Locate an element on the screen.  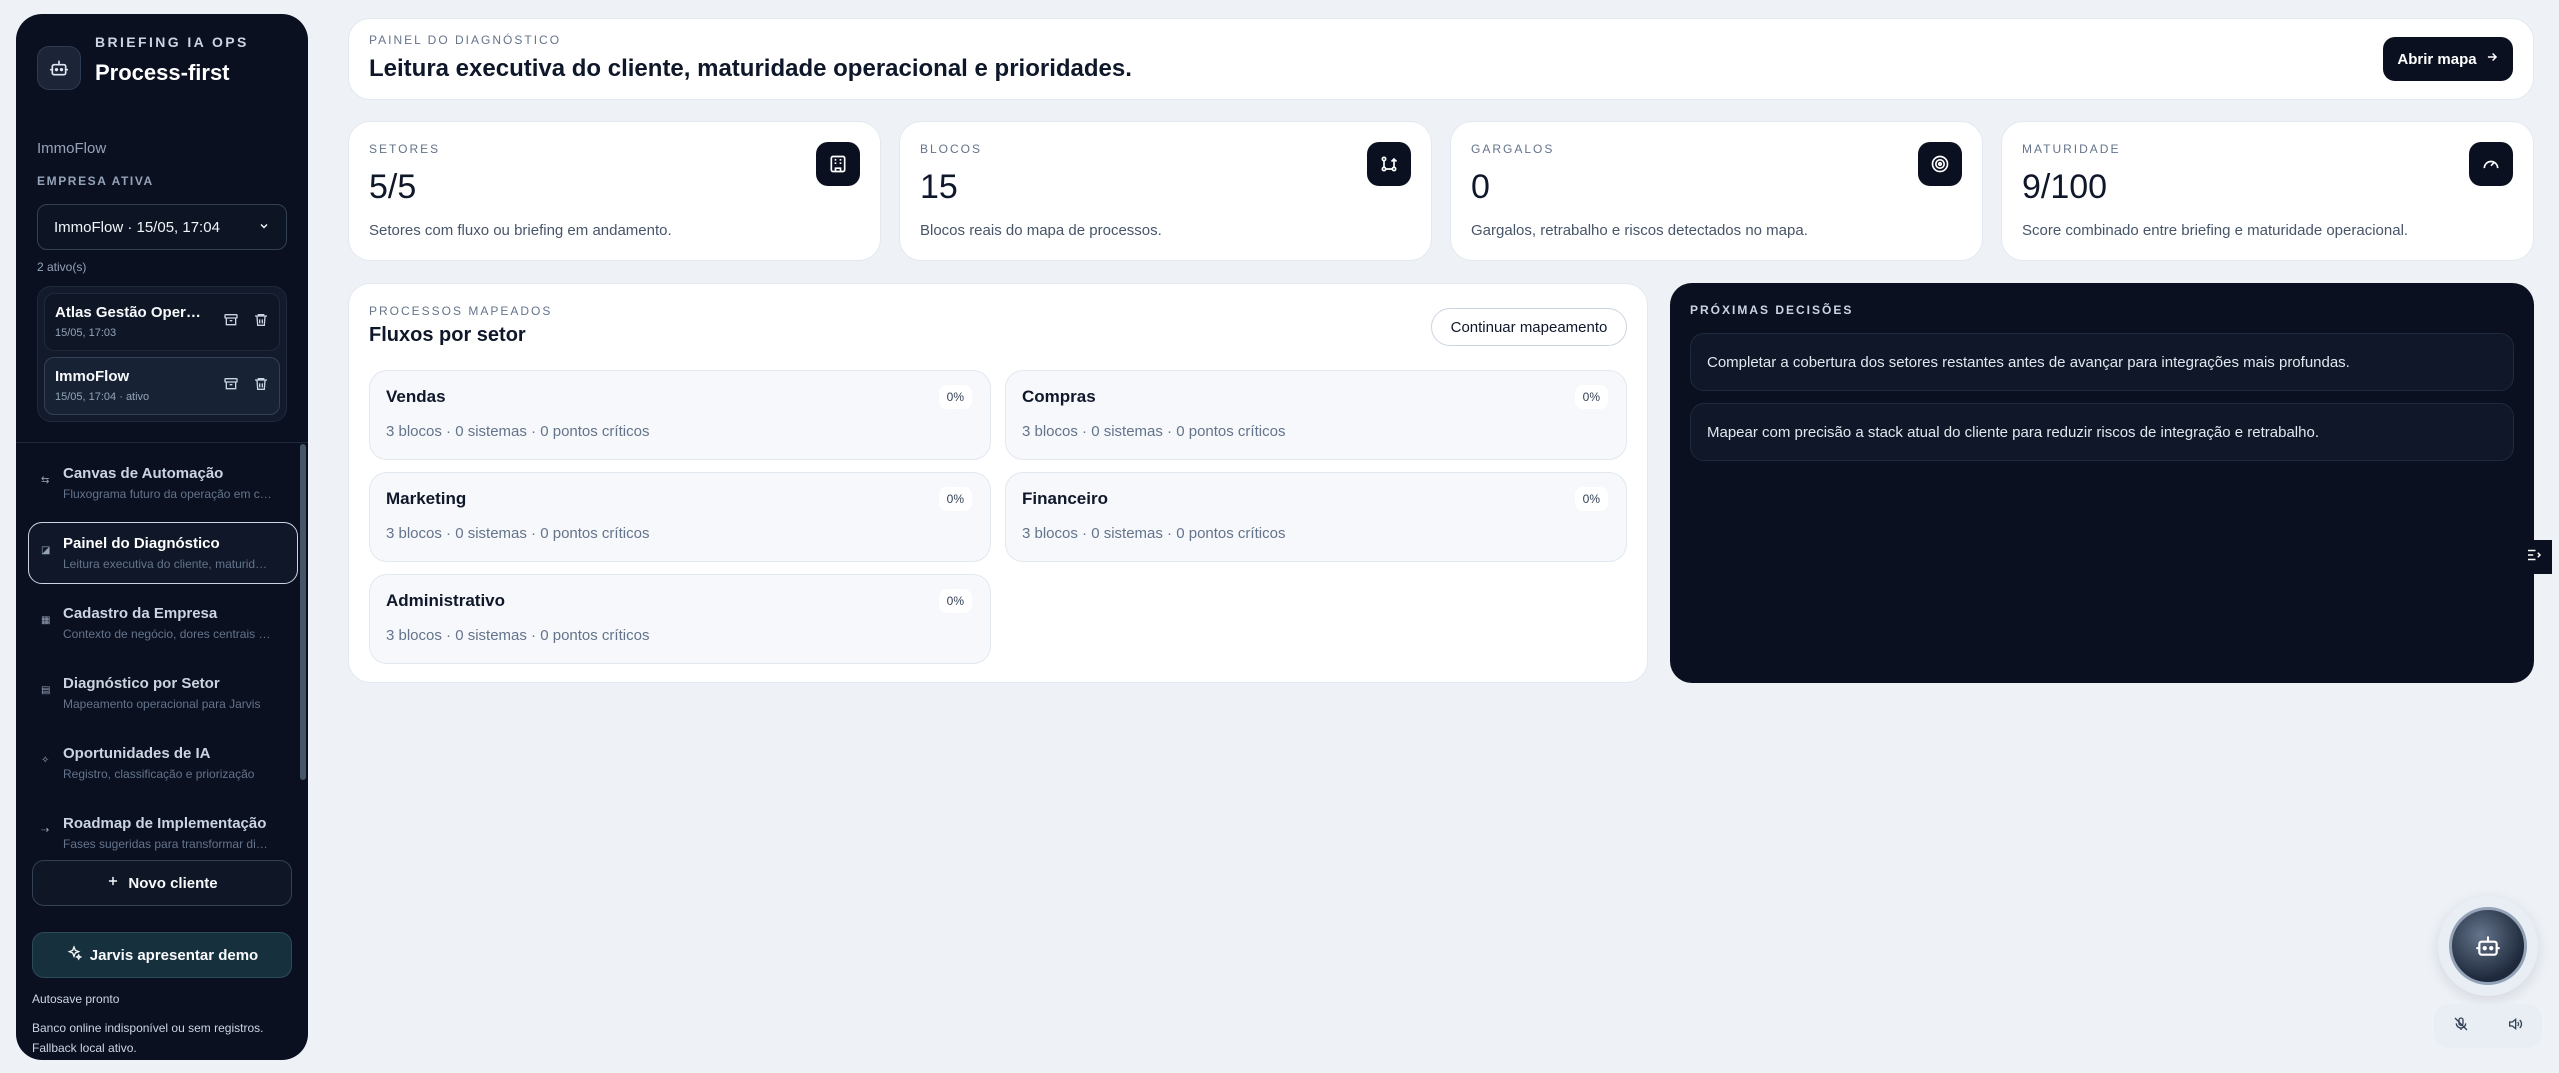
panel-toggle-button is located at coordinates (2534, 557).